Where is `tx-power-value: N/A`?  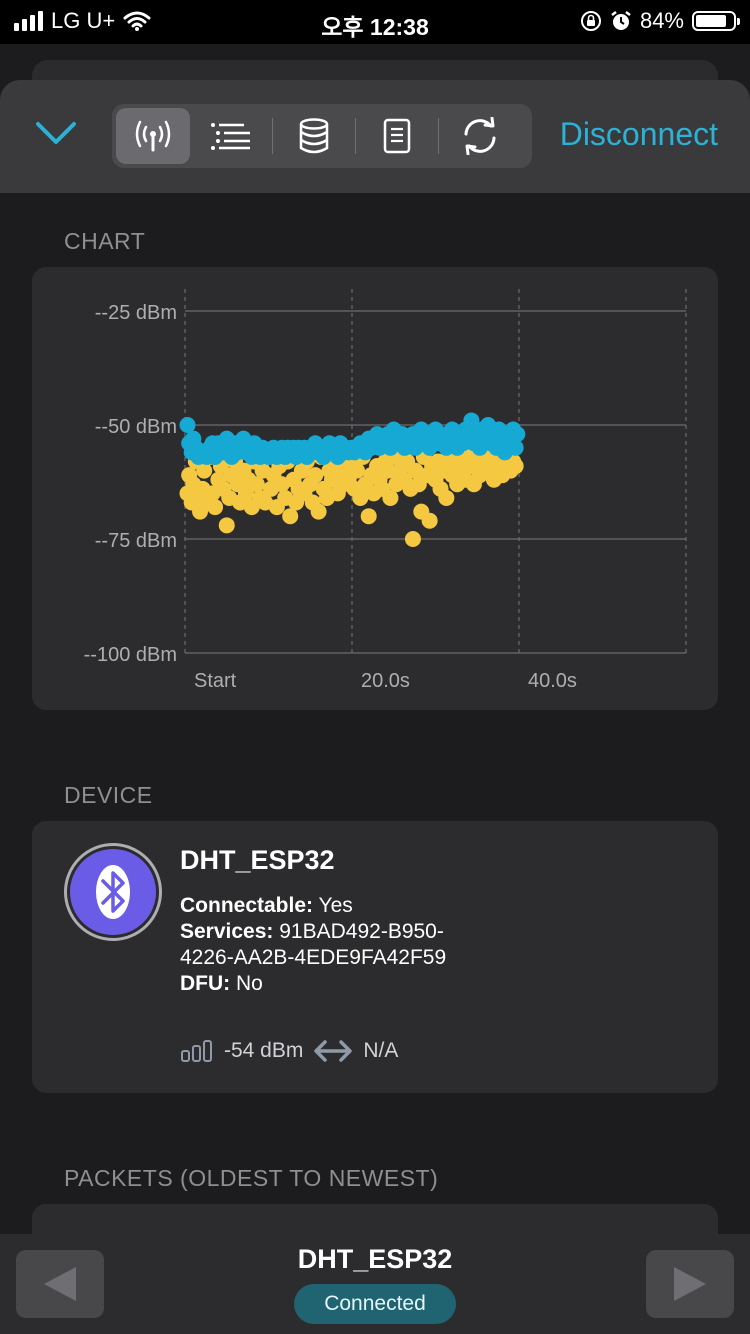 tx-power-value: N/A is located at coordinates (381, 1050).